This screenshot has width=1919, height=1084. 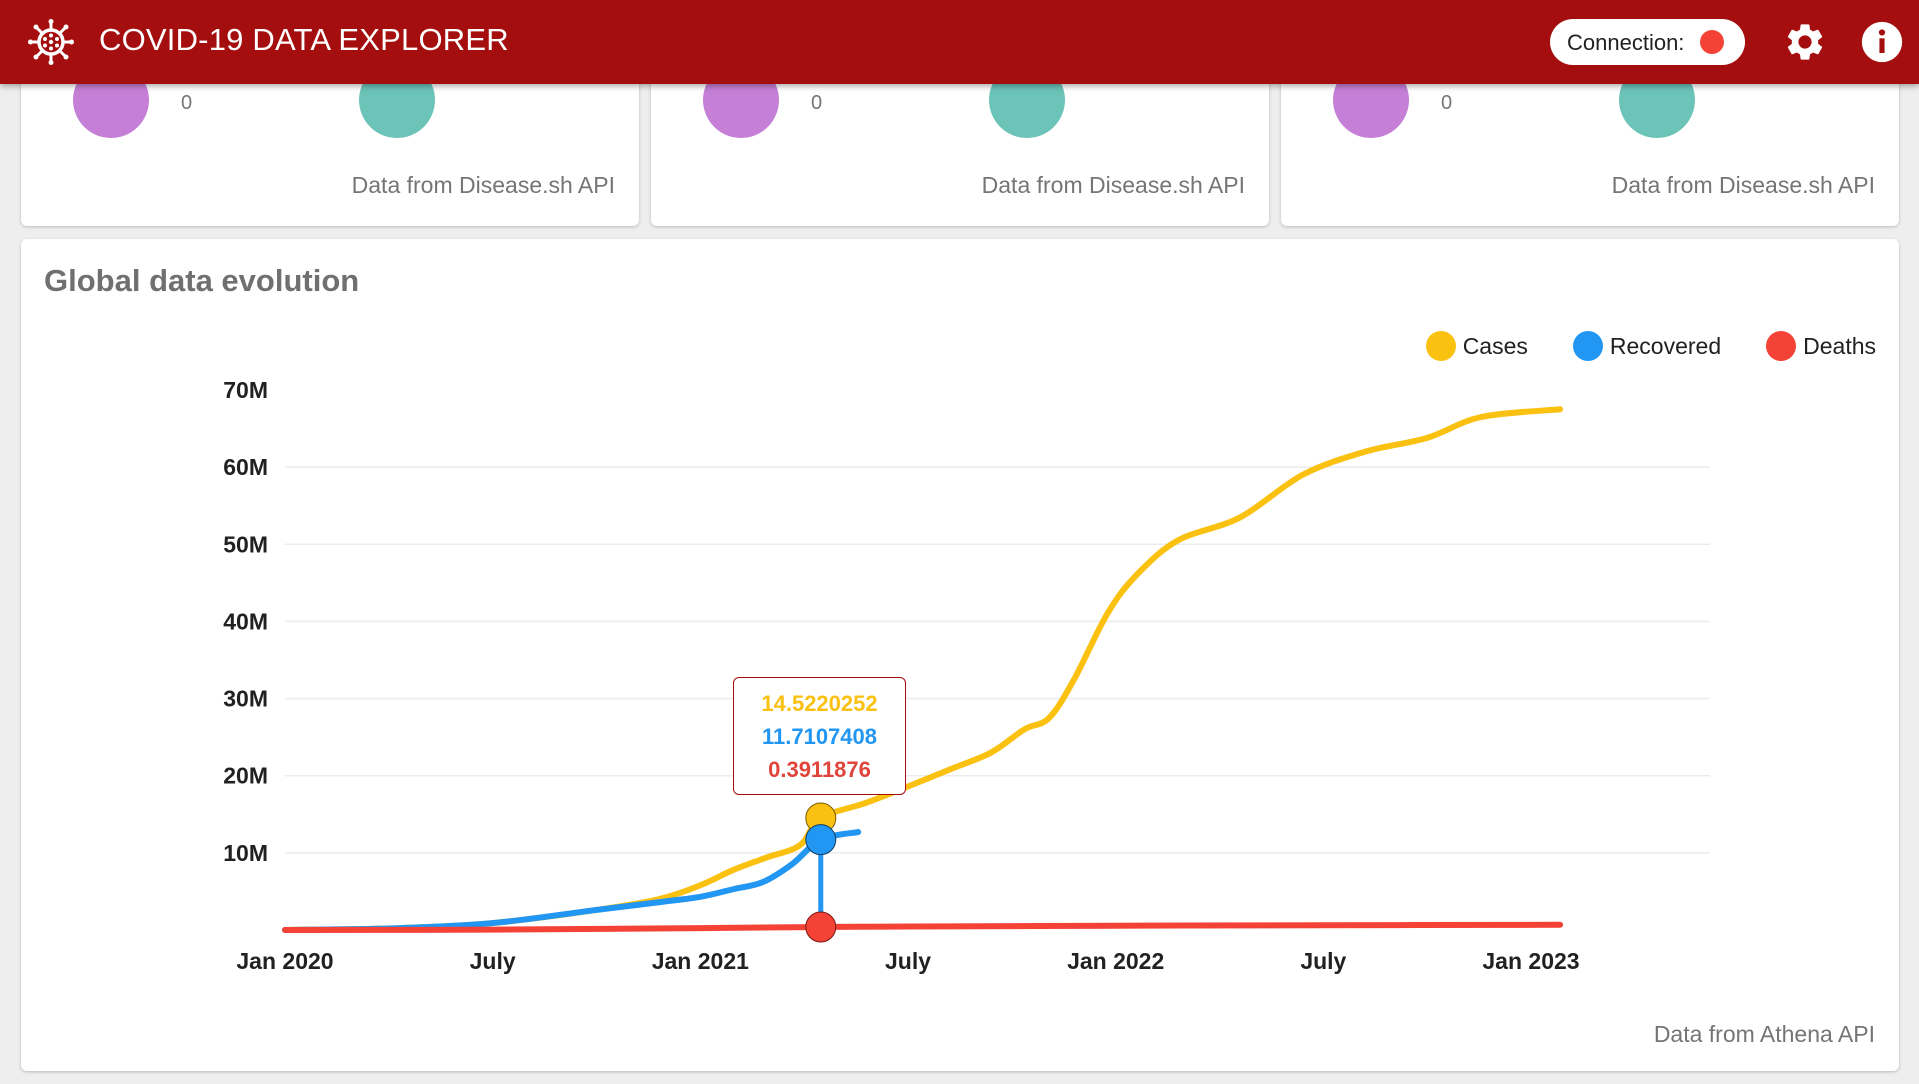 I want to click on highlight-point-recovered, so click(x=821, y=840).